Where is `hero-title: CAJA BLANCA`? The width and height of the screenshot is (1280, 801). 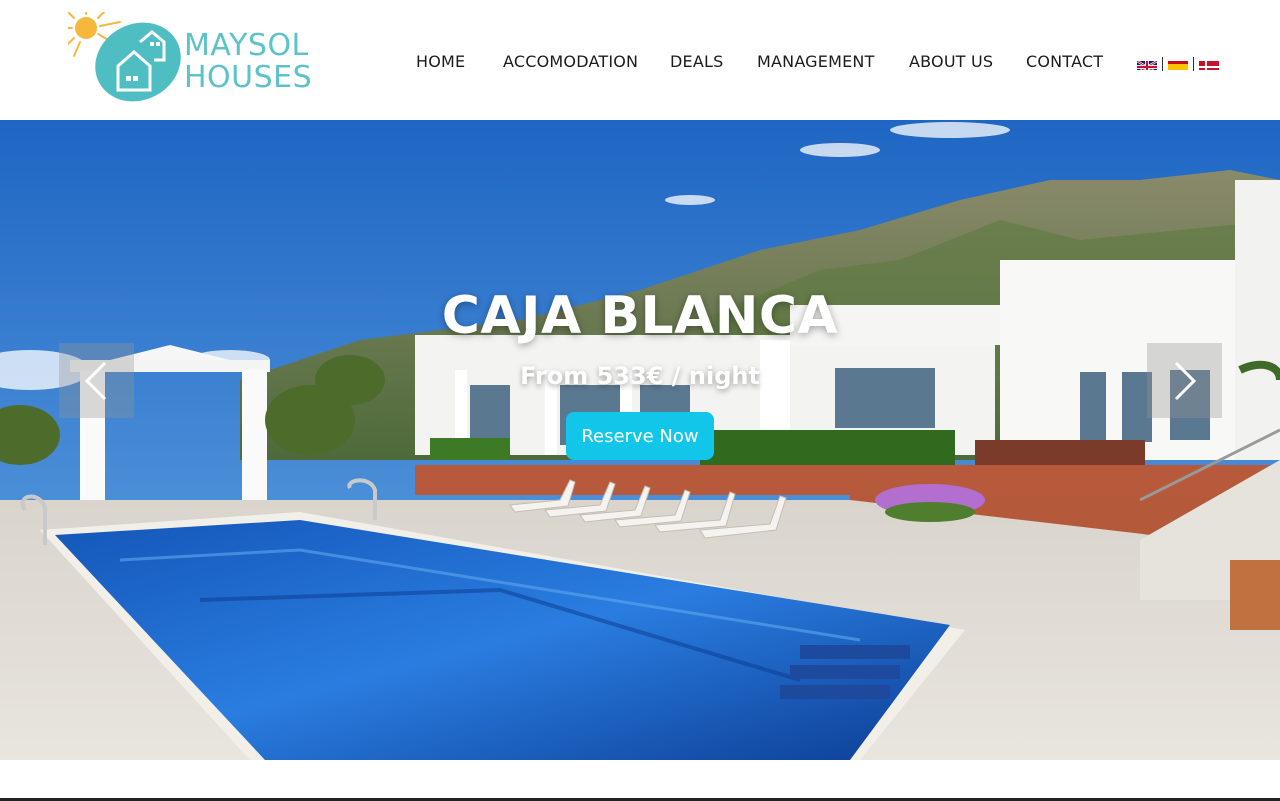 hero-title: CAJA BLANCA is located at coordinates (640, 316).